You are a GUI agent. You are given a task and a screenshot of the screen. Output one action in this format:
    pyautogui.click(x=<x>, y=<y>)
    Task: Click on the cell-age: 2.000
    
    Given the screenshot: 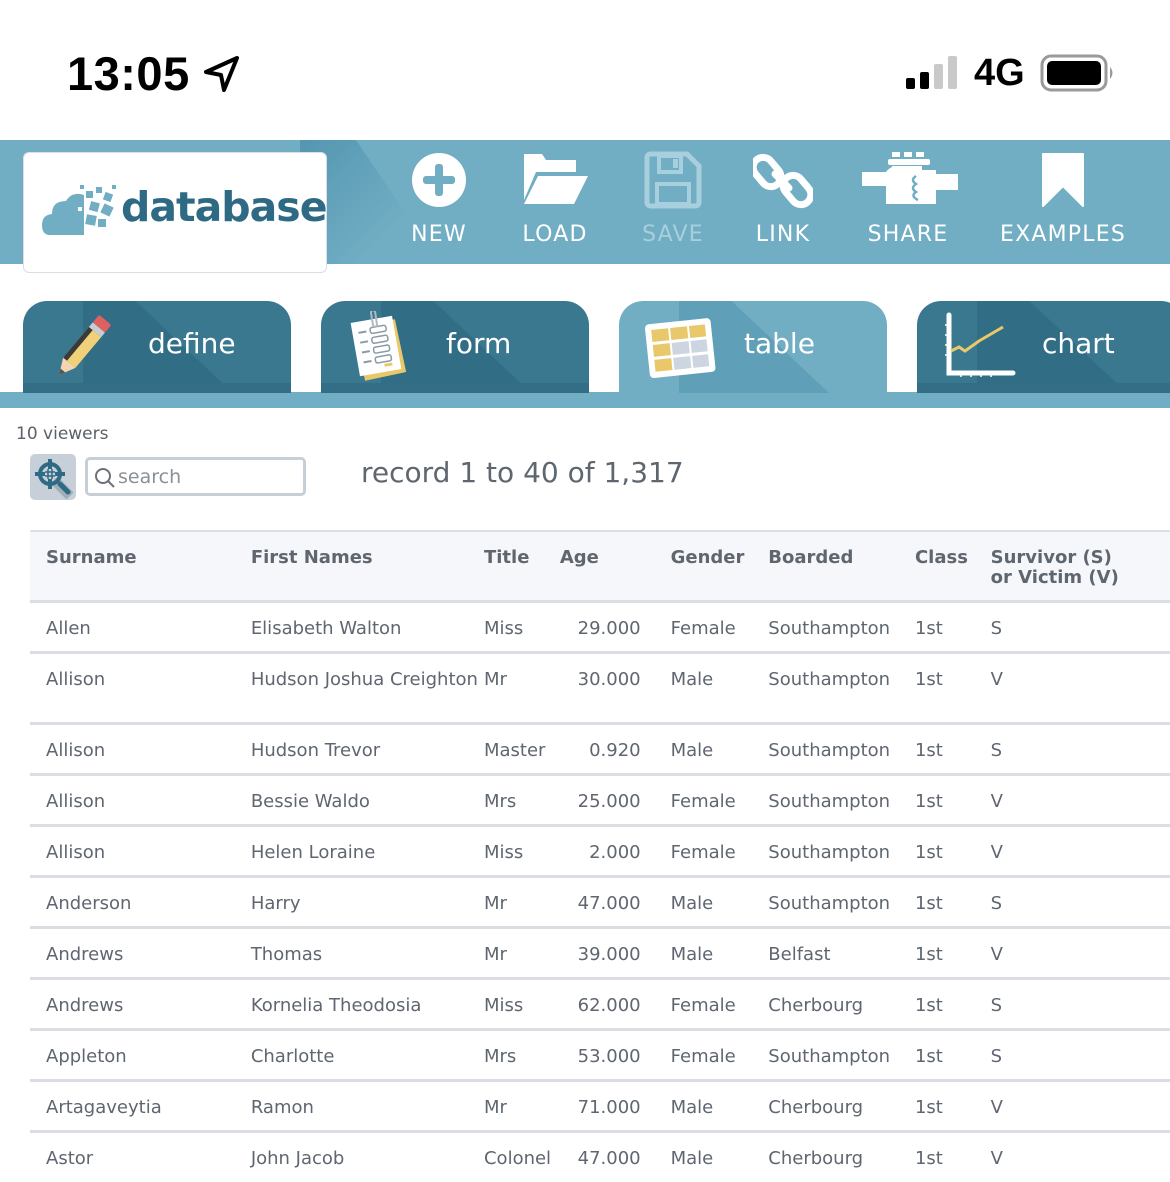 What is the action you would take?
    pyautogui.click(x=615, y=849)
    